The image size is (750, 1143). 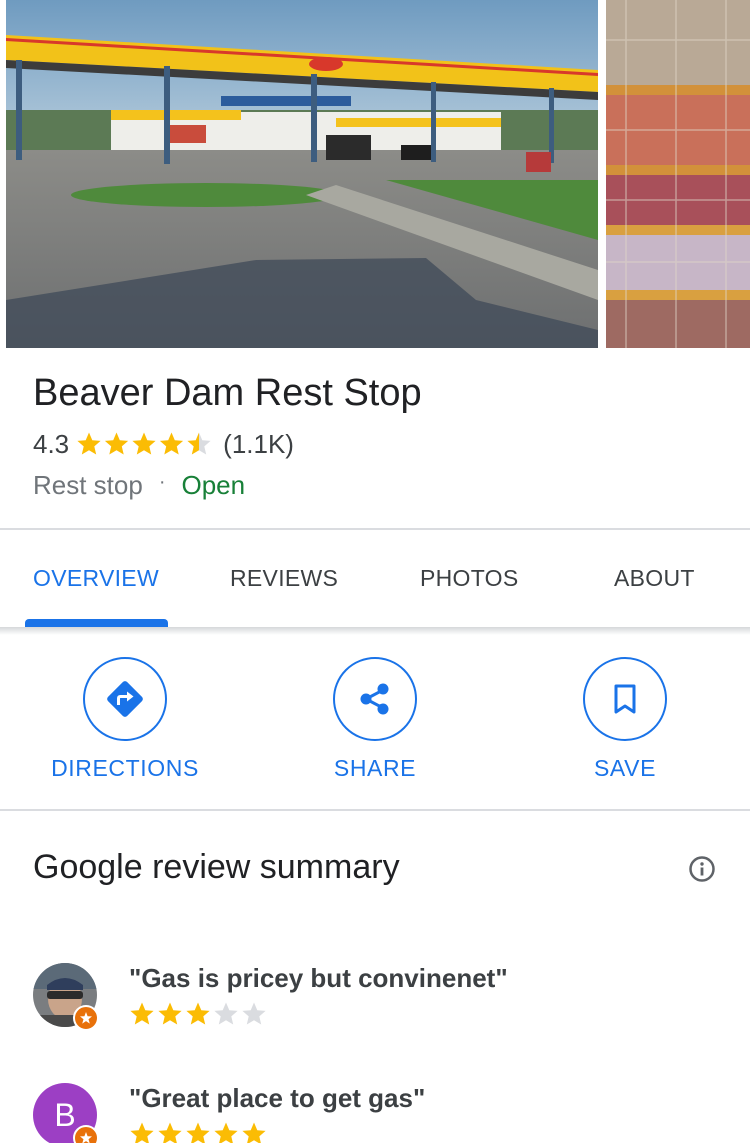 What do you see at coordinates (51, 443) in the screenshot?
I see `rating-value: 4.3` at bounding box center [51, 443].